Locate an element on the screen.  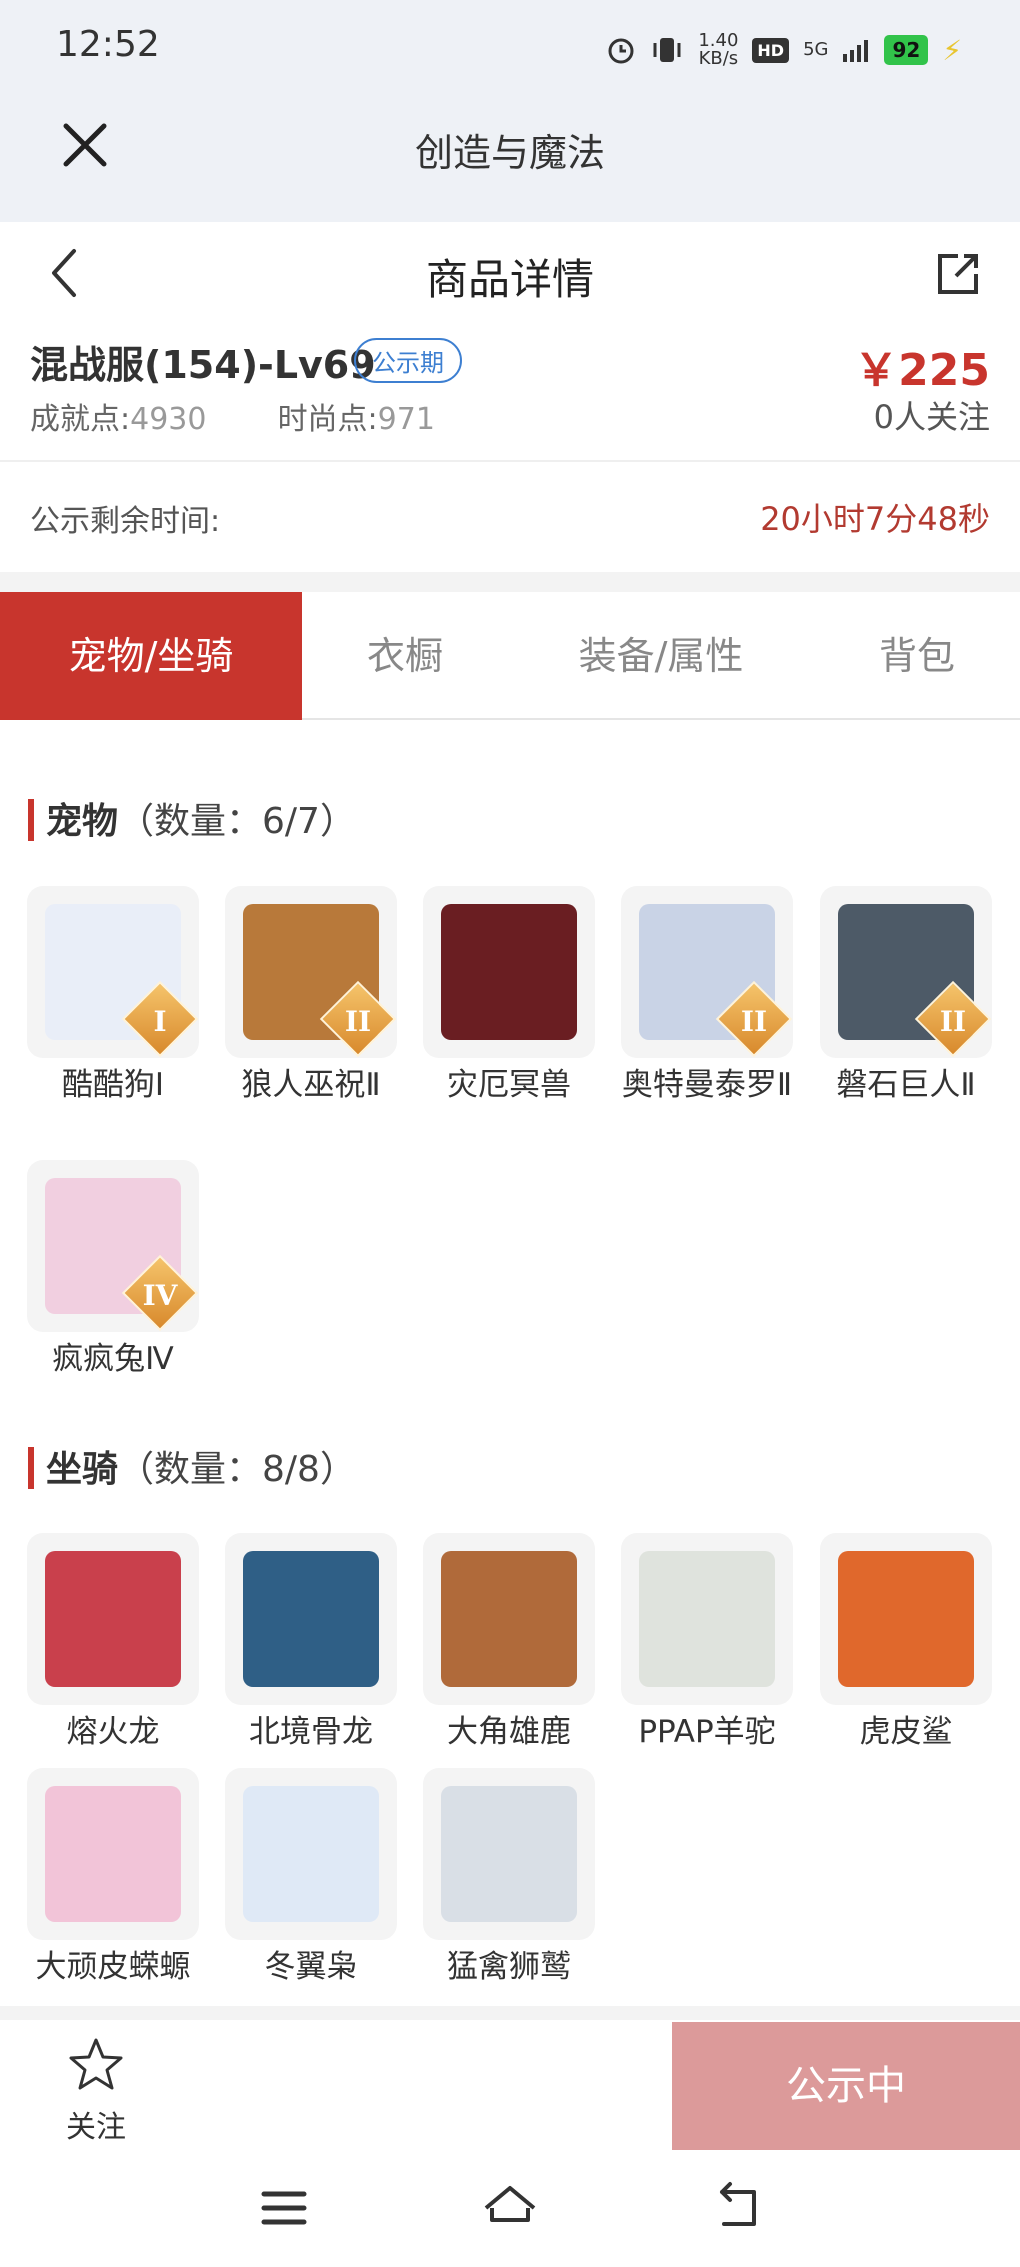
pet-image is located at coordinates (509, 972).